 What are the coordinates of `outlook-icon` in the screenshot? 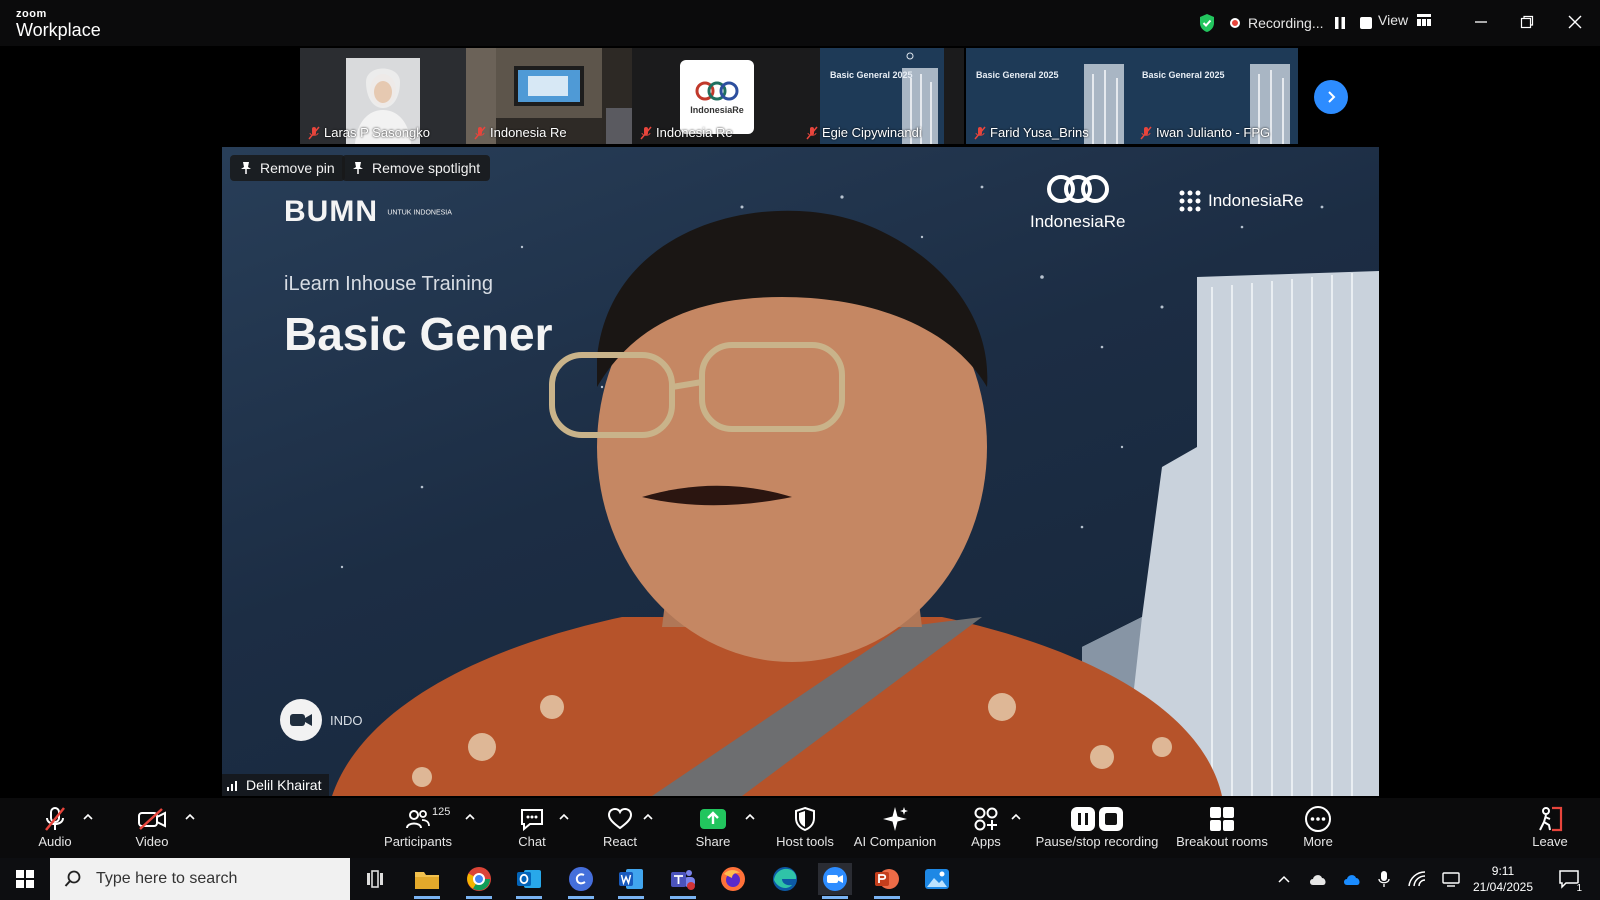 It's located at (529, 879).